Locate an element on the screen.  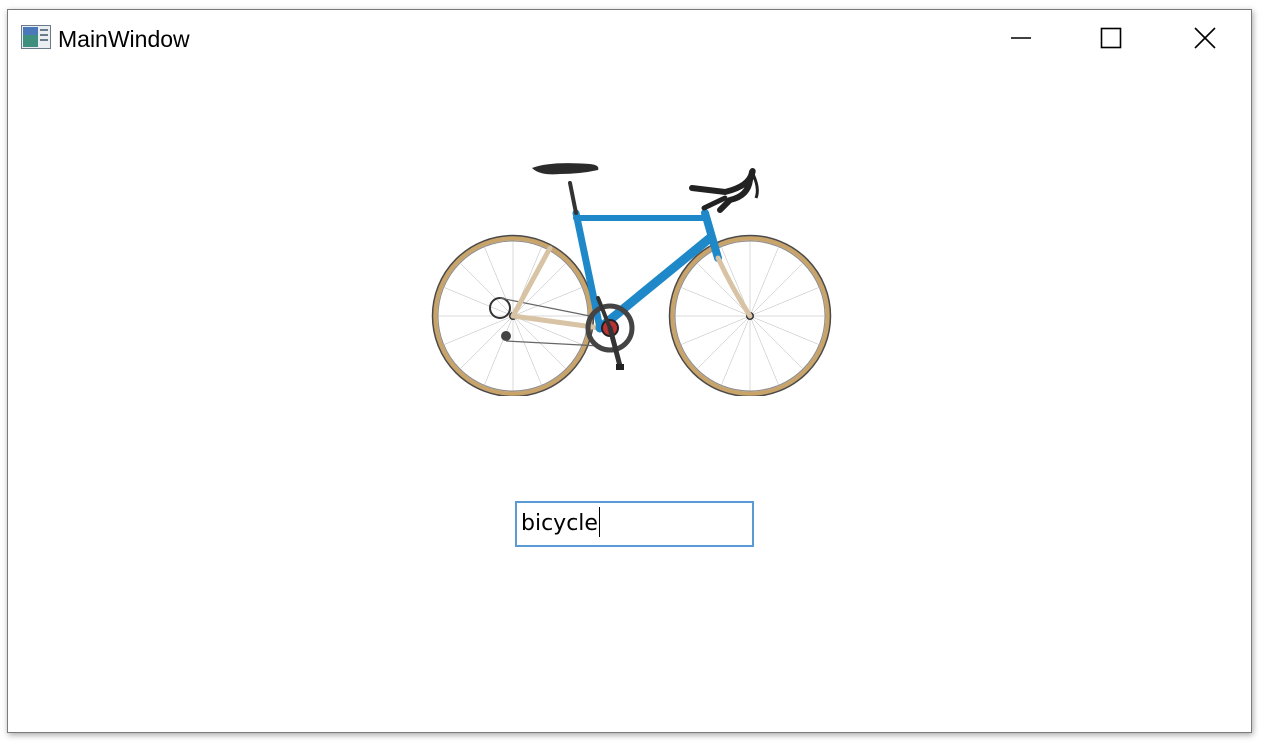
saddle is located at coordinates (565, 169).